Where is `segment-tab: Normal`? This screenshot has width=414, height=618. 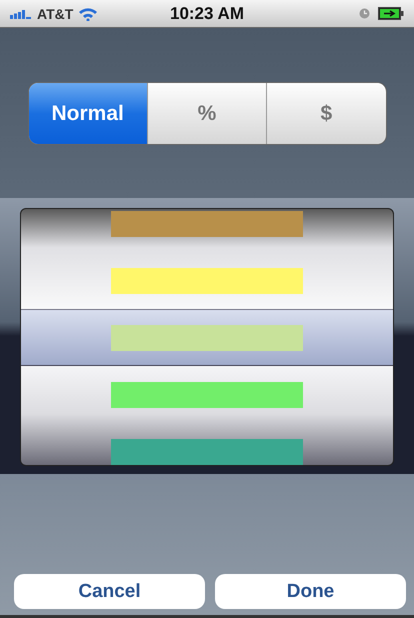
segment-tab: Normal is located at coordinates (87, 113).